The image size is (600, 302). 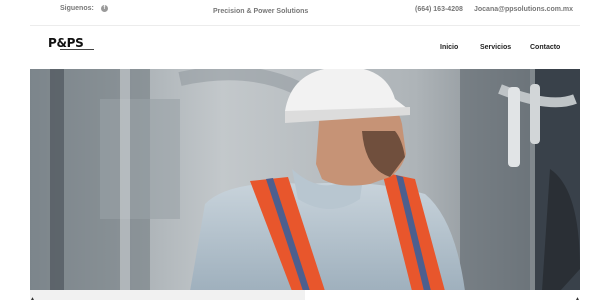 I want to click on phone-number: (664) 163-4208, so click(x=439, y=9).